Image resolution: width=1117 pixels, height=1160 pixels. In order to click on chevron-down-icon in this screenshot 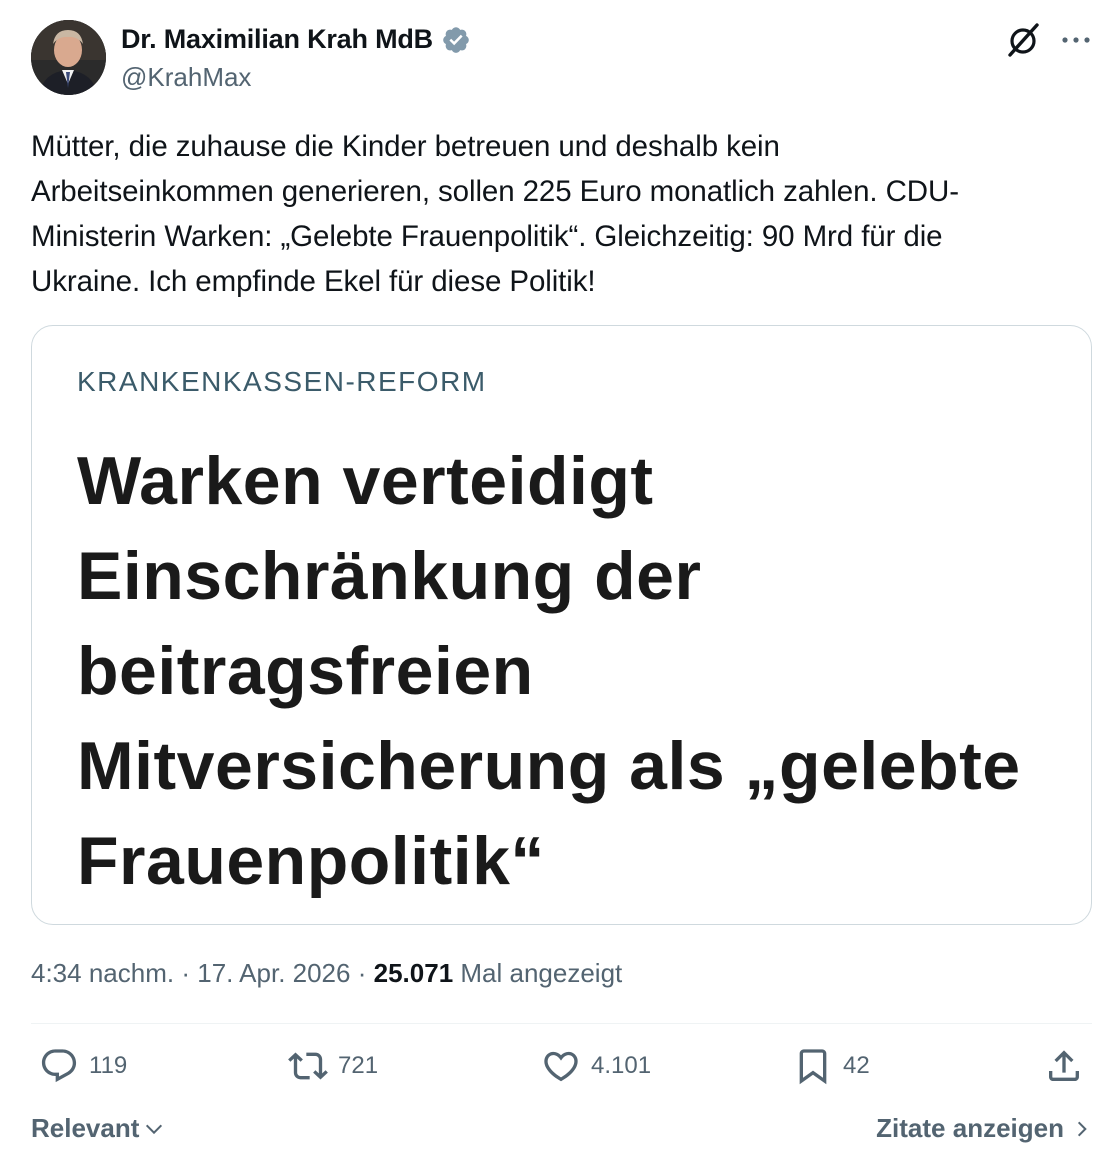, I will do `click(154, 1129)`.